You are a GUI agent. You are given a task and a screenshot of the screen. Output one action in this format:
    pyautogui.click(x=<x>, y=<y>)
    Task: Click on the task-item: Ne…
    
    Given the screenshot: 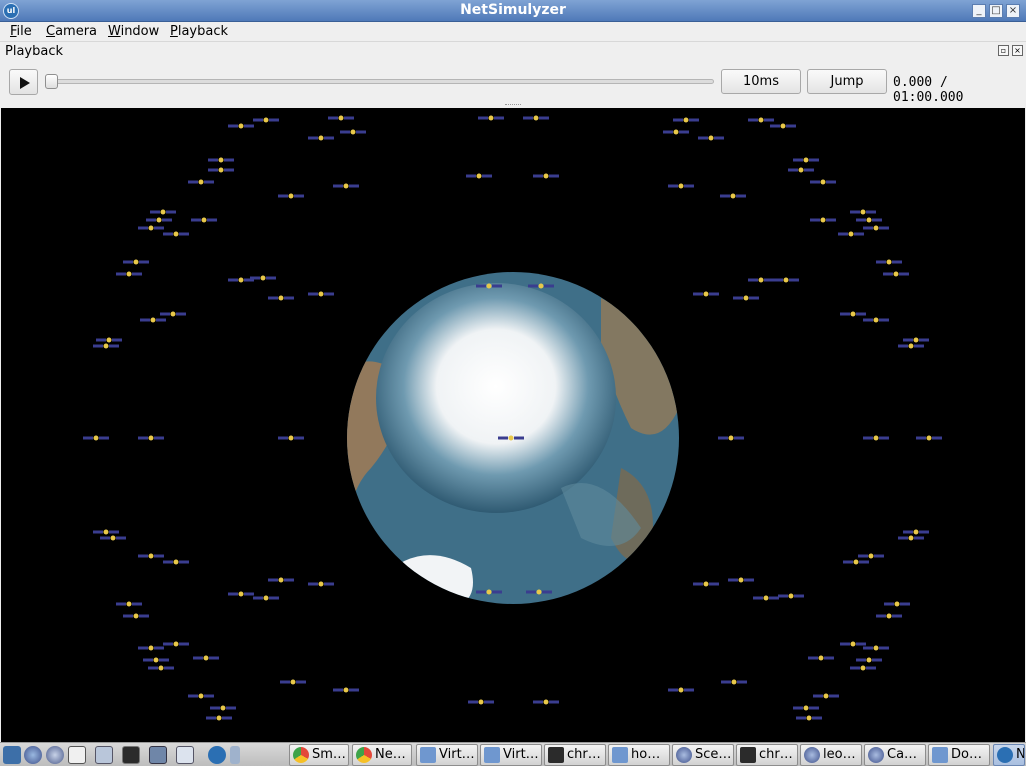 What is the action you would take?
    pyautogui.click(x=382, y=755)
    